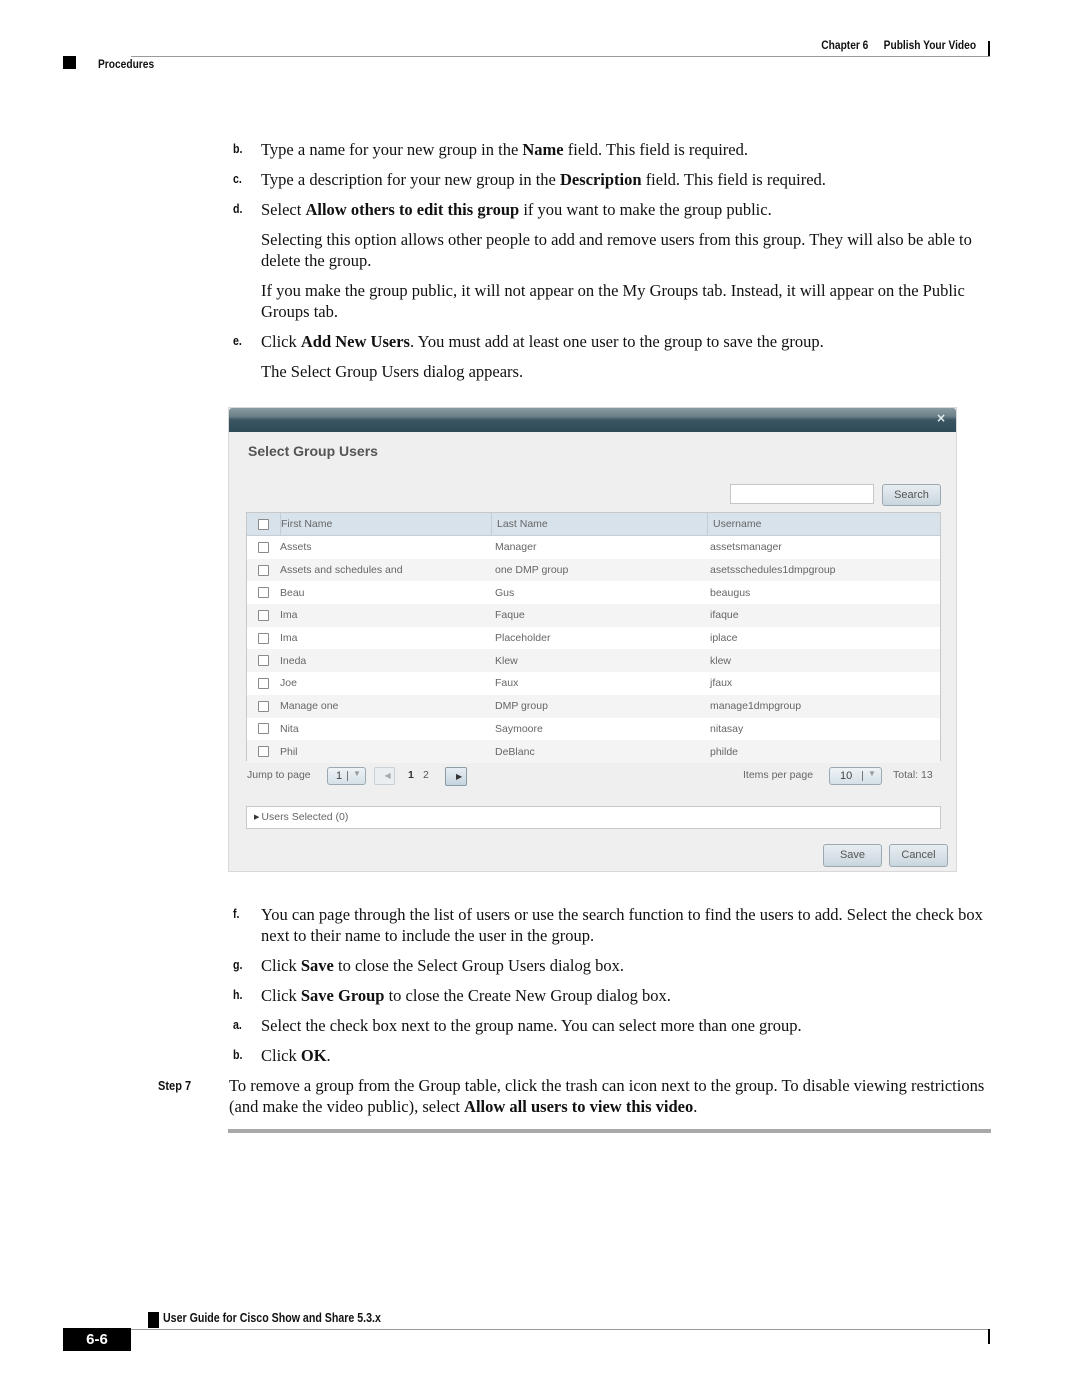  I want to click on step-text-post: ., so click(328, 1055).